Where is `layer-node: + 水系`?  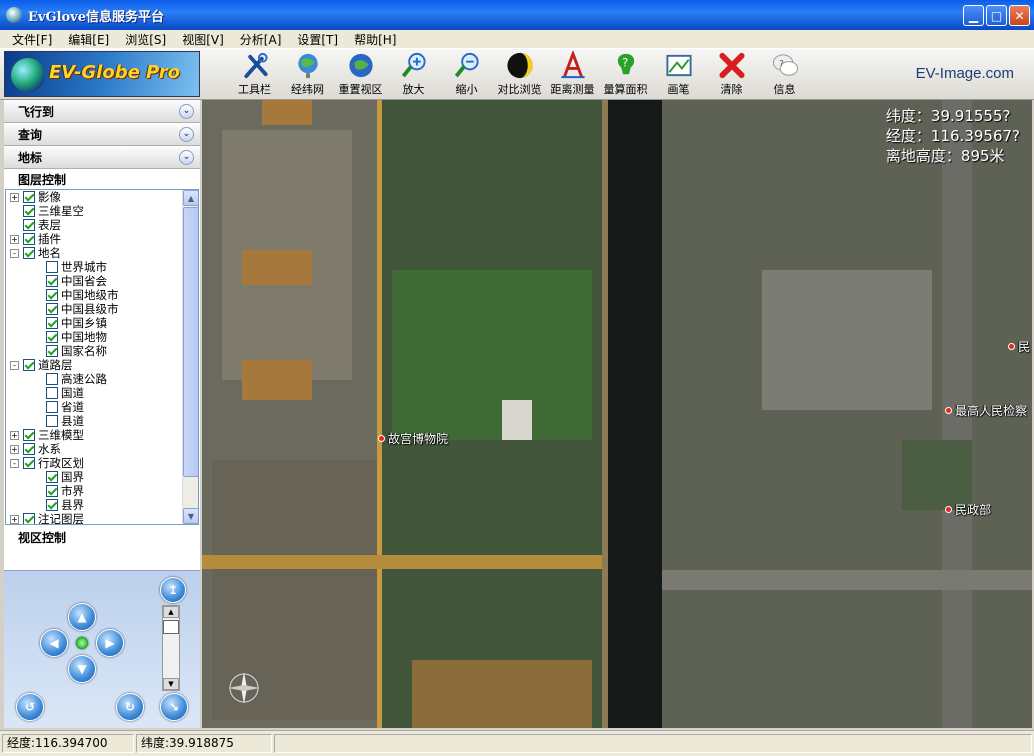 layer-node: + 水系 is located at coordinates (95, 449).